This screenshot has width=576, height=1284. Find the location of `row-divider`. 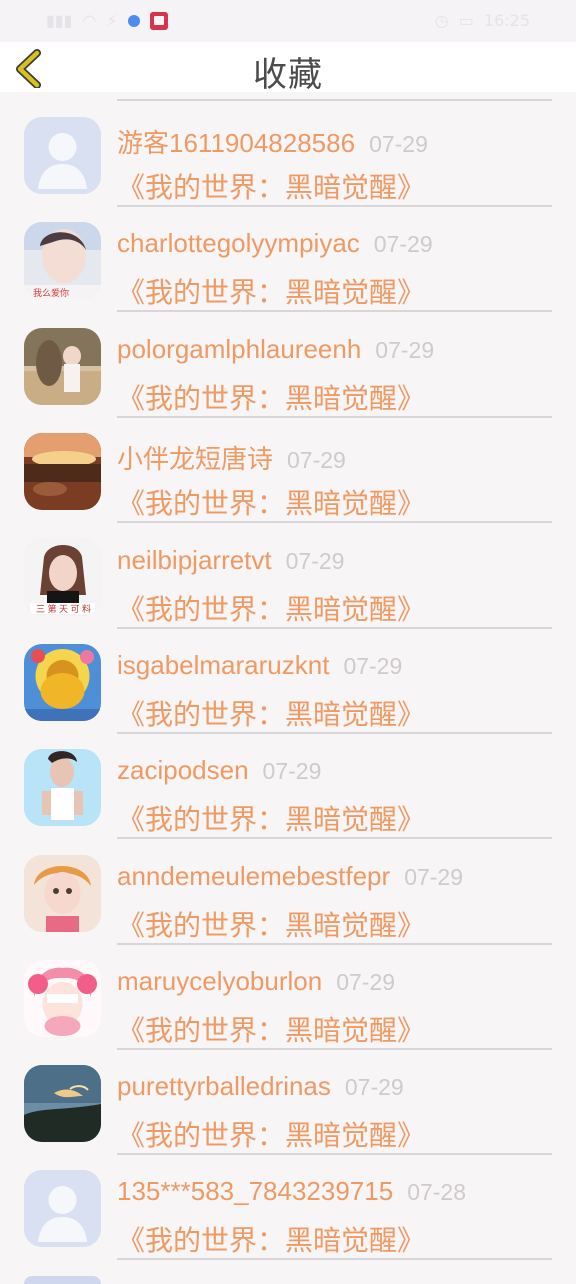

row-divider is located at coordinates (334, 1259).